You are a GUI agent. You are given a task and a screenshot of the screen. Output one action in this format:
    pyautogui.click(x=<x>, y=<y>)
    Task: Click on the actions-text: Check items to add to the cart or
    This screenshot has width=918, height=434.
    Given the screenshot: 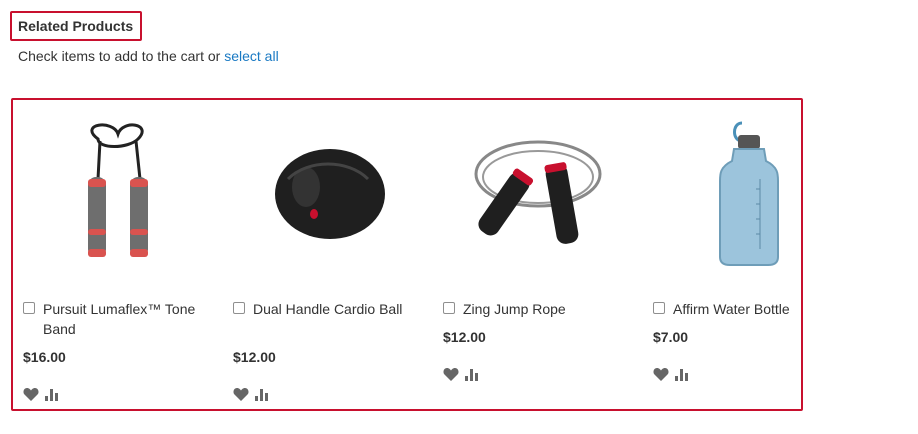 What is the action you would take?
    pyautogui.click(x=119, y=56)
    